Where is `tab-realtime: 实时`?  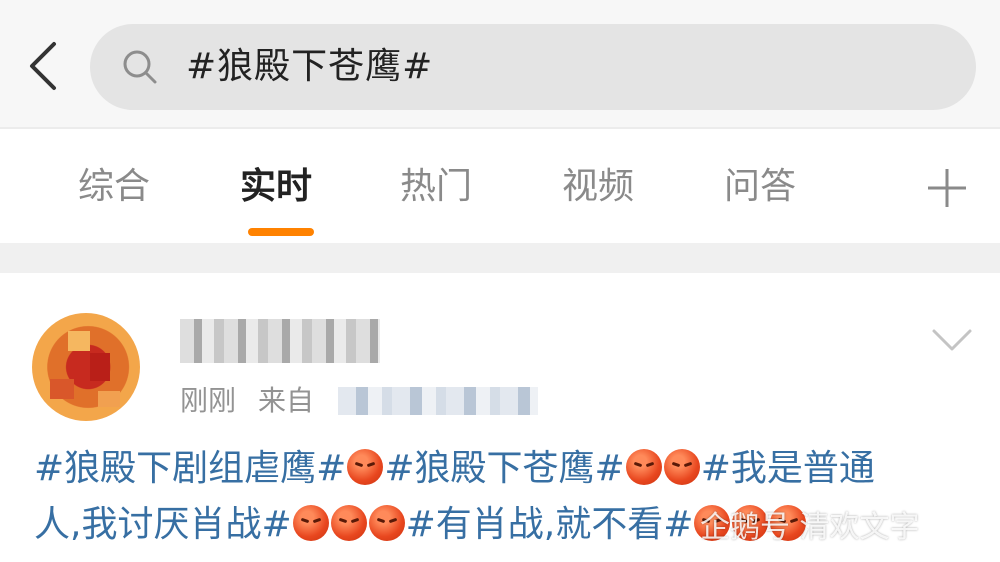 tab-realtime: 实时 is located at coordinates (276, 187).